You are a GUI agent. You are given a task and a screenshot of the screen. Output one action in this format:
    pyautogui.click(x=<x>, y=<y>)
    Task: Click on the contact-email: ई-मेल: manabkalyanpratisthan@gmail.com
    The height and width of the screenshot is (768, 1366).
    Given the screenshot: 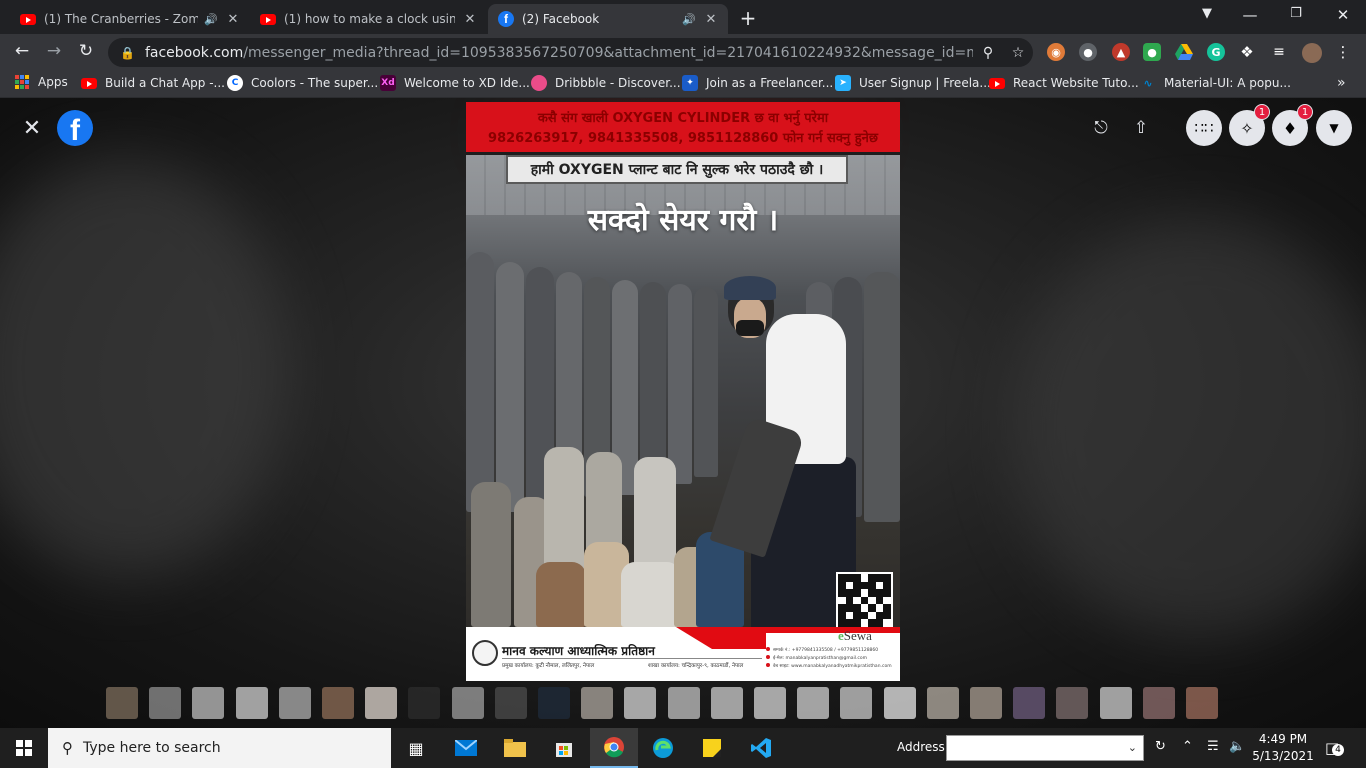 What is the action you would take?
    pyautogui.click(x=816, y=658)
    